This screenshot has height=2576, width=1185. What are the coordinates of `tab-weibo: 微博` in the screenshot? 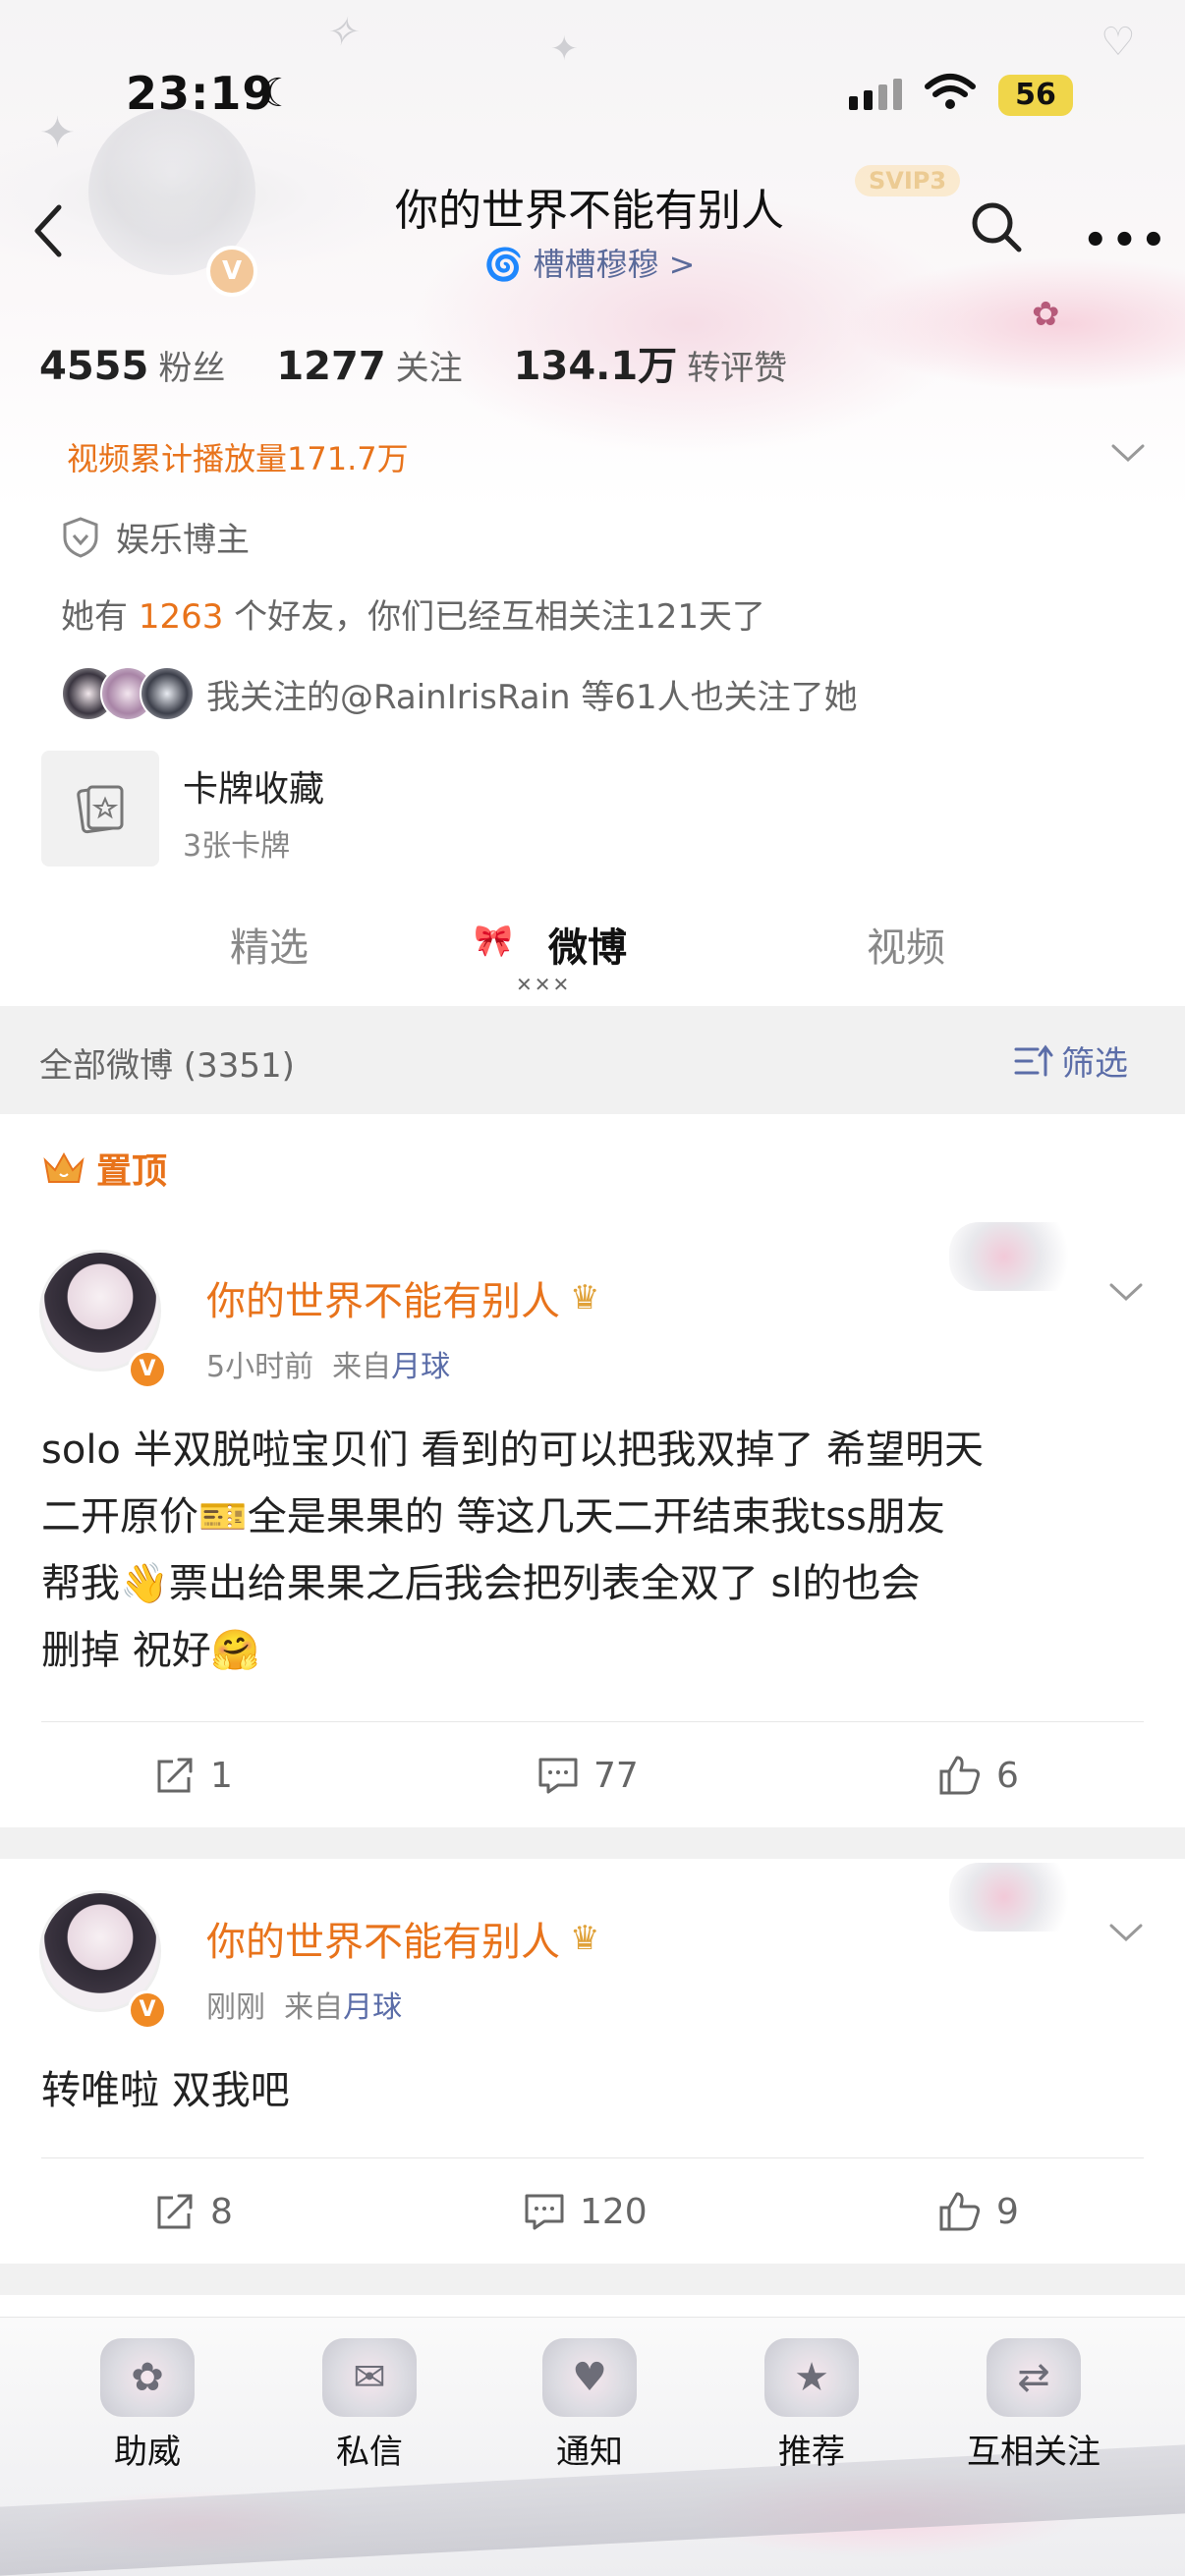 It's located at (588, 944).